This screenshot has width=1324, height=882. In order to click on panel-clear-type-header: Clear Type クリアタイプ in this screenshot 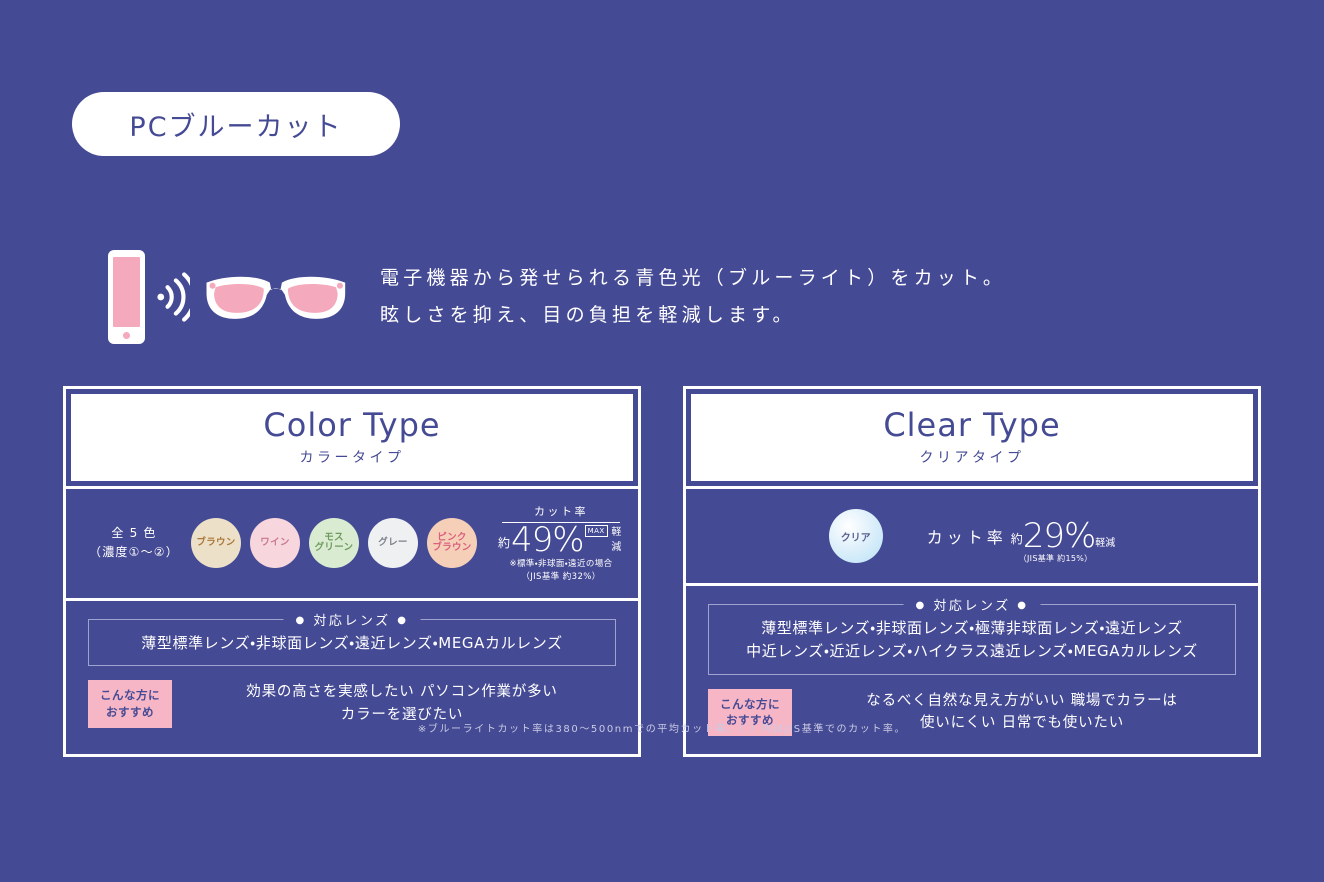, I will do `click(972, 437)`.